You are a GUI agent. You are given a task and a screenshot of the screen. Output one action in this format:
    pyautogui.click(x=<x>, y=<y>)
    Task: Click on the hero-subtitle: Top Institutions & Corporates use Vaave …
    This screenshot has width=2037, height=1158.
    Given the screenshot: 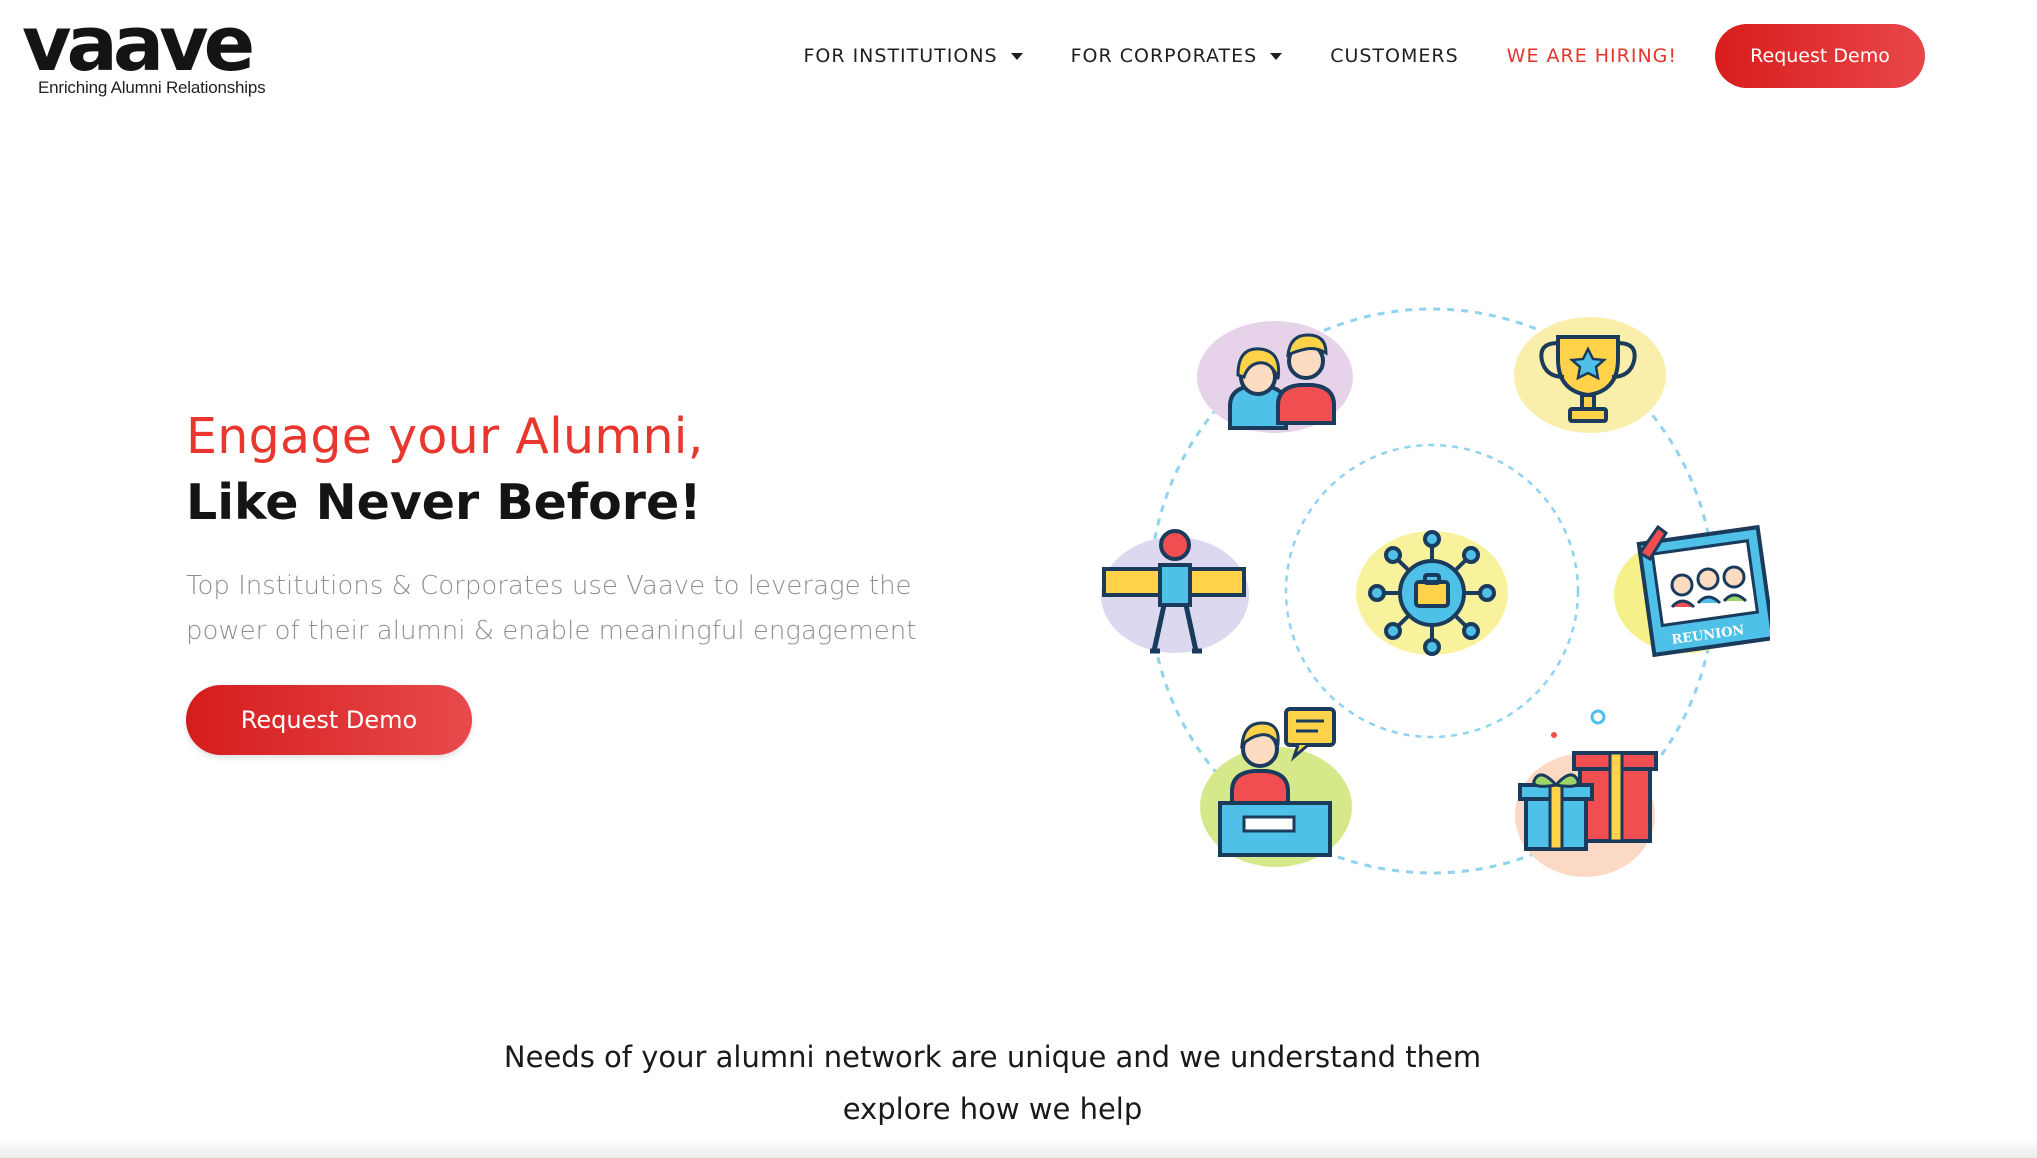 What is the action you would take?
    pyautogui.click(x=551, y=608)
    